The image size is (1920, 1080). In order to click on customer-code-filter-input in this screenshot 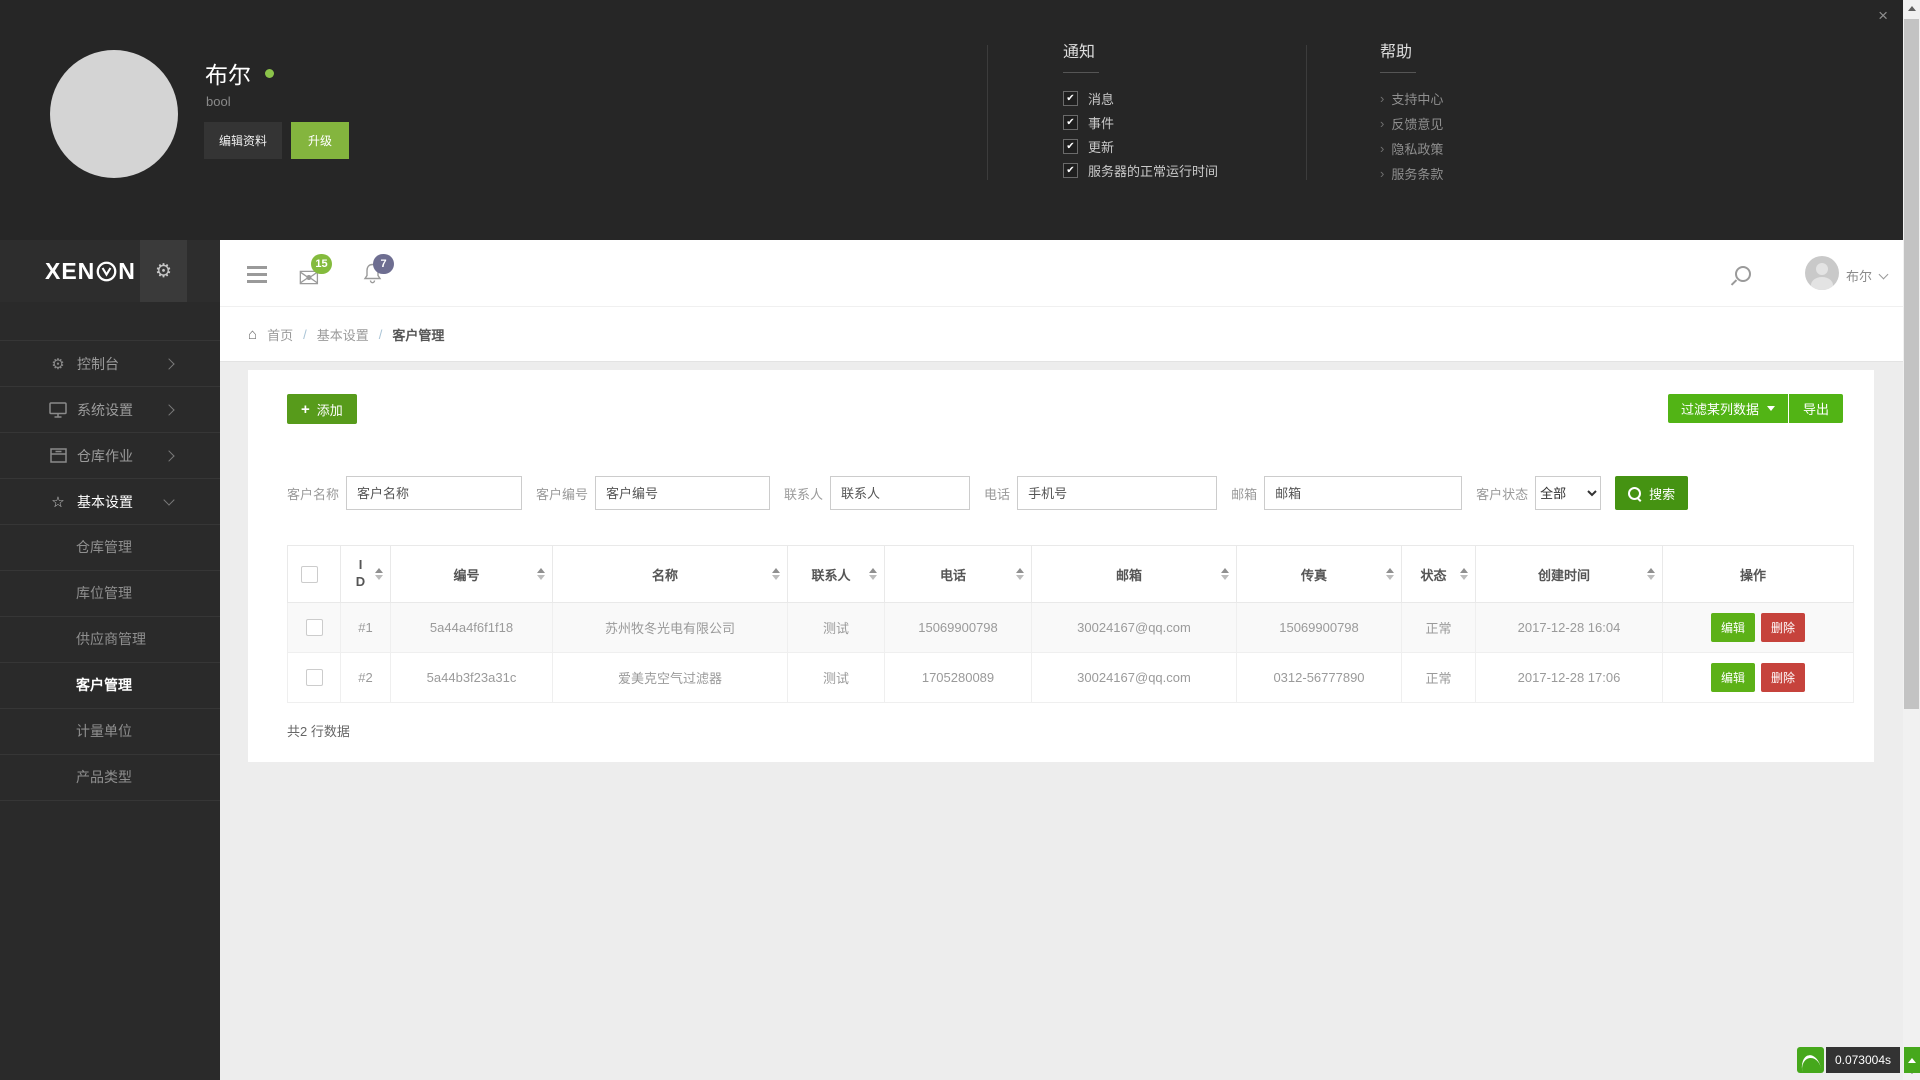, I will do `click(683, 493)`.